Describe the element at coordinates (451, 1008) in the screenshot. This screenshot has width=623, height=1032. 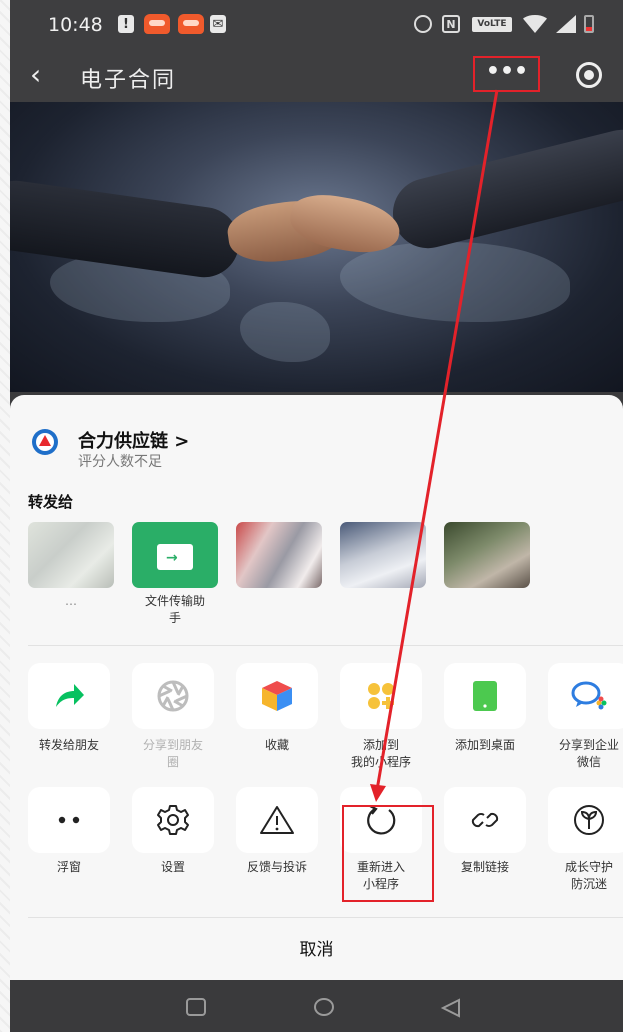
I see `back-triangle-icon` at that location.